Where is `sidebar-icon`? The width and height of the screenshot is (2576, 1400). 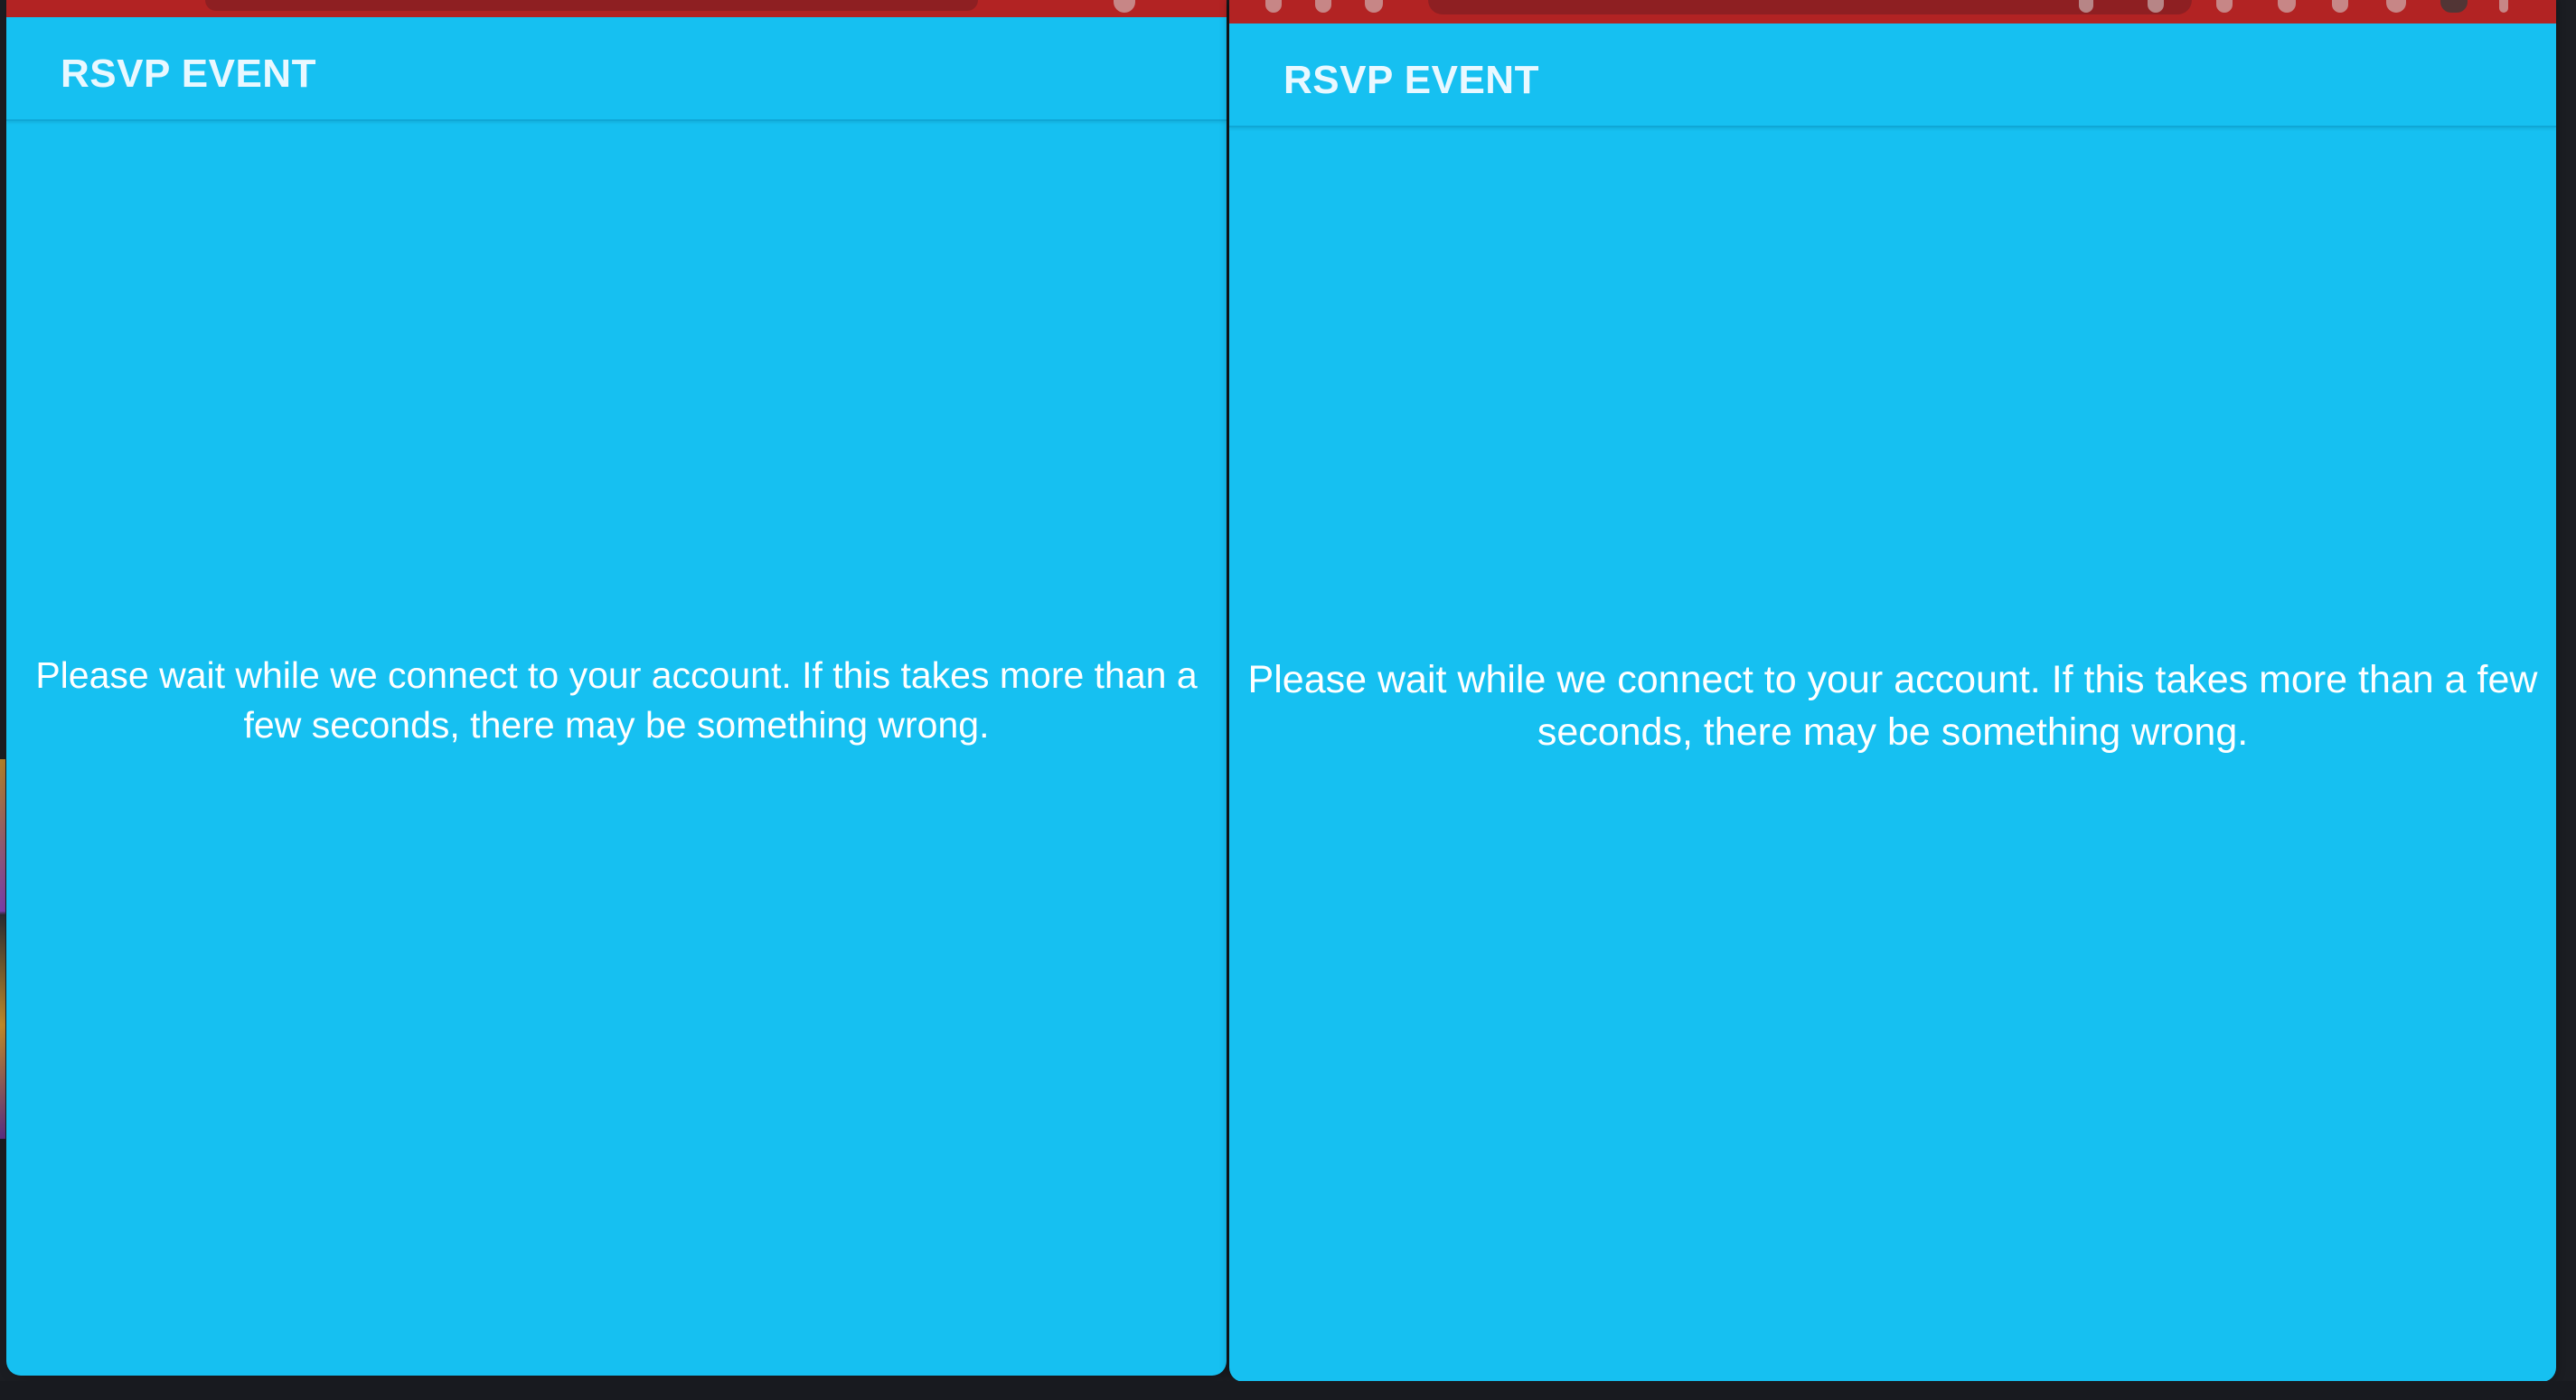
sidebar-icon is located at coordinates (2396, 7).